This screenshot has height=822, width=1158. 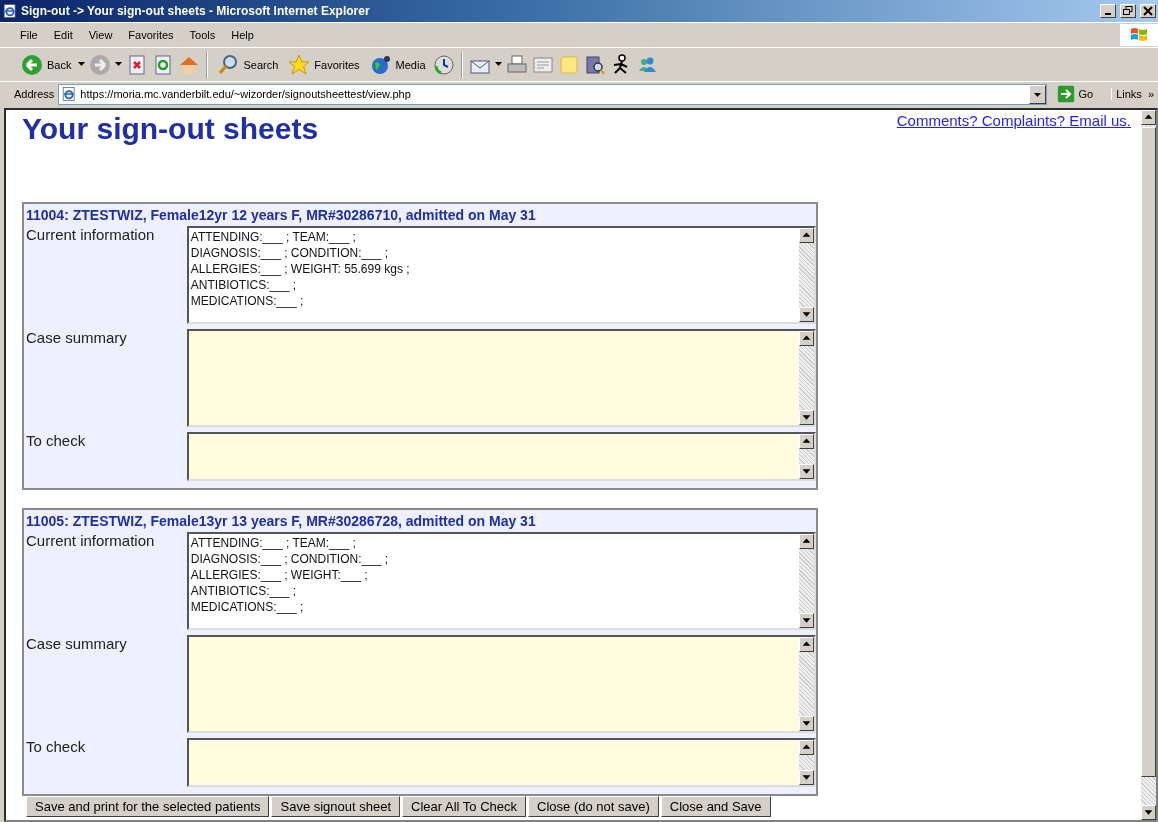 What do you see at coordinates (501, 581) in the screenshot?
I see `text-area: ATTENDING:___ ; TEAM:___ ; DIAGNOSIS:___ ; CONDITION:___ ; ALLERGIES:___ ; WEIGHT:___ ; ANTIBIOTICS:___ ; MEDICATIONS:___ ;` at bounding box center [501, 581].